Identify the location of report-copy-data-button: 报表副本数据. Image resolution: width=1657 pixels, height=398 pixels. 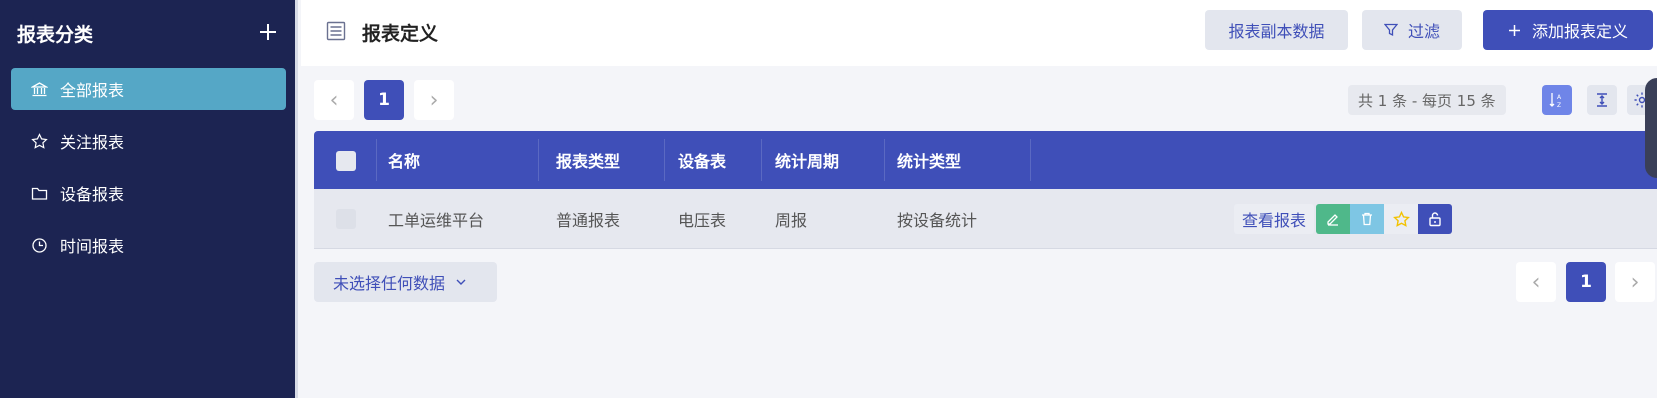
(1276, 30).